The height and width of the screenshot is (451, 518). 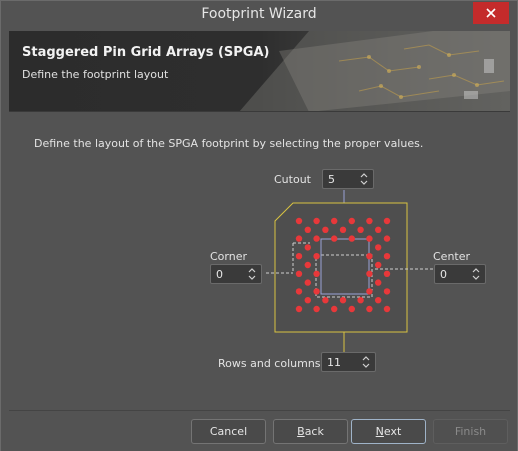 What do you see at coordinates (348, 179) in the screenshot?
I see `cutout-spinbox: 5` at bounding box center [348, 179].